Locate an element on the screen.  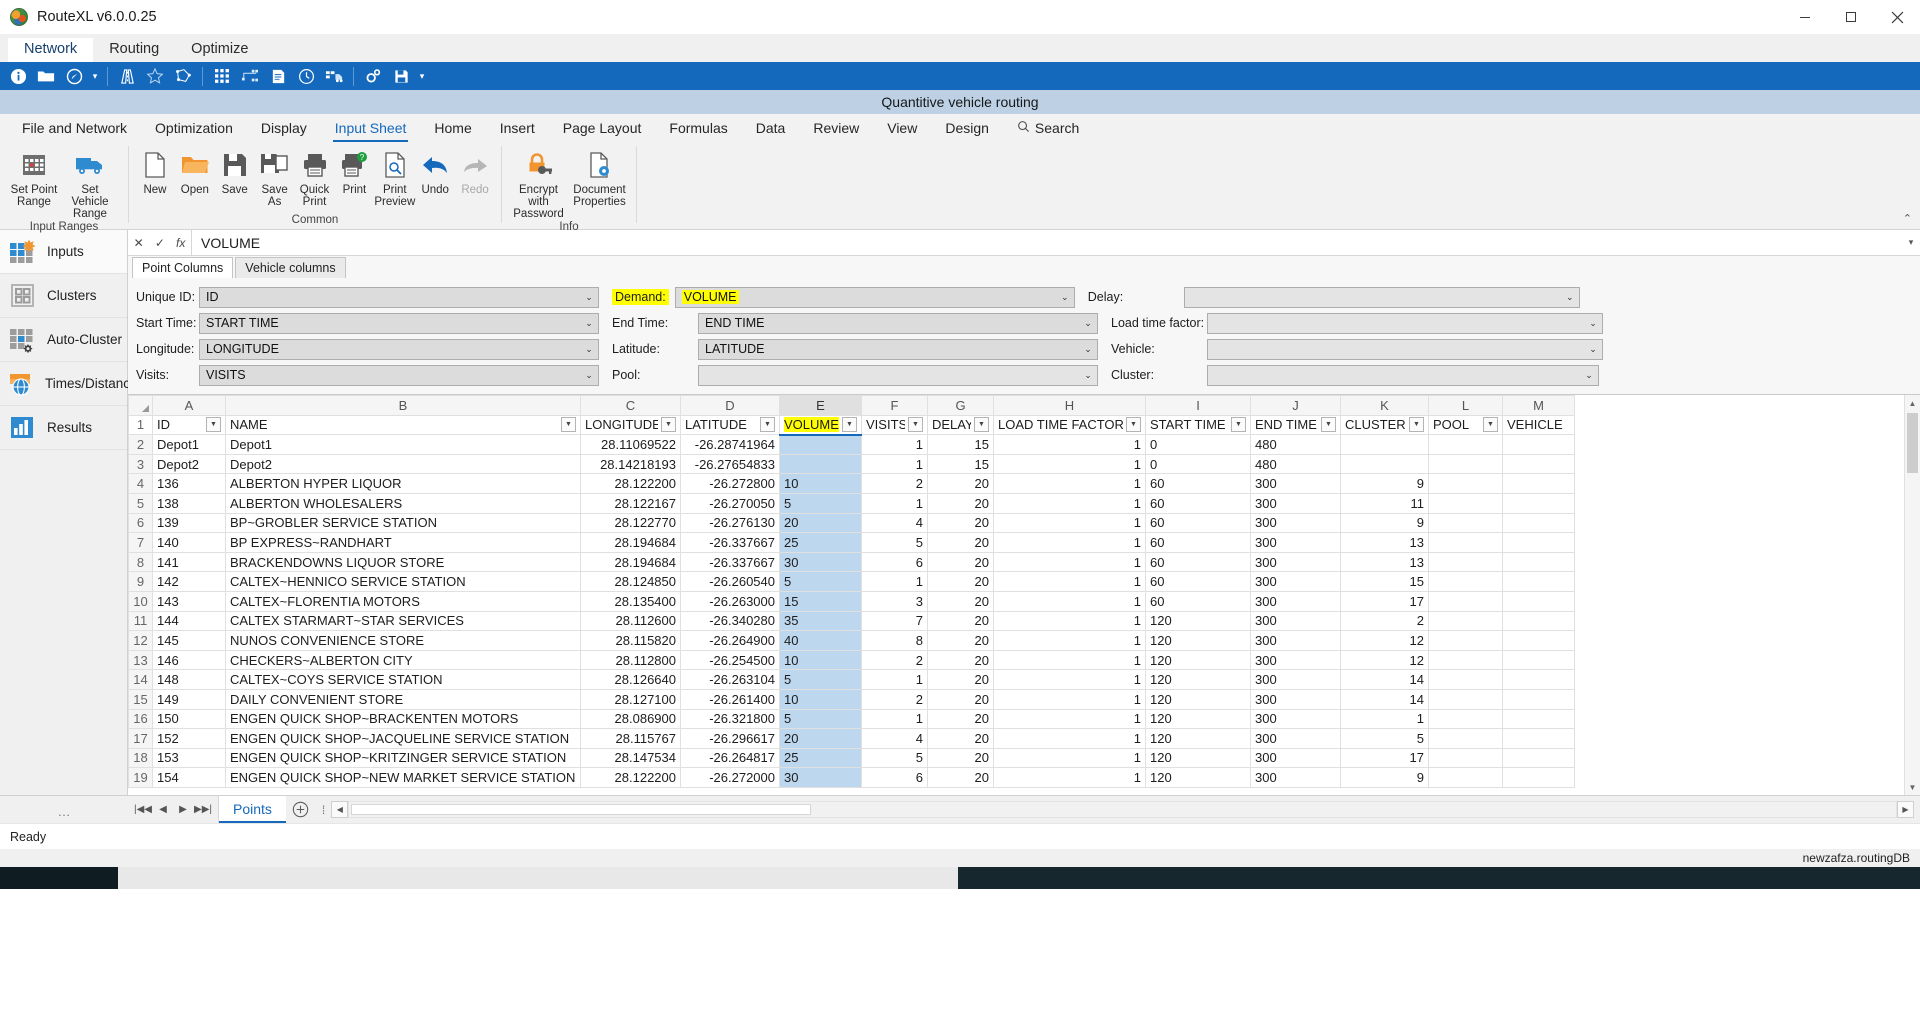
cell-r9-cA: 142 is located at coordinates (189, 581).